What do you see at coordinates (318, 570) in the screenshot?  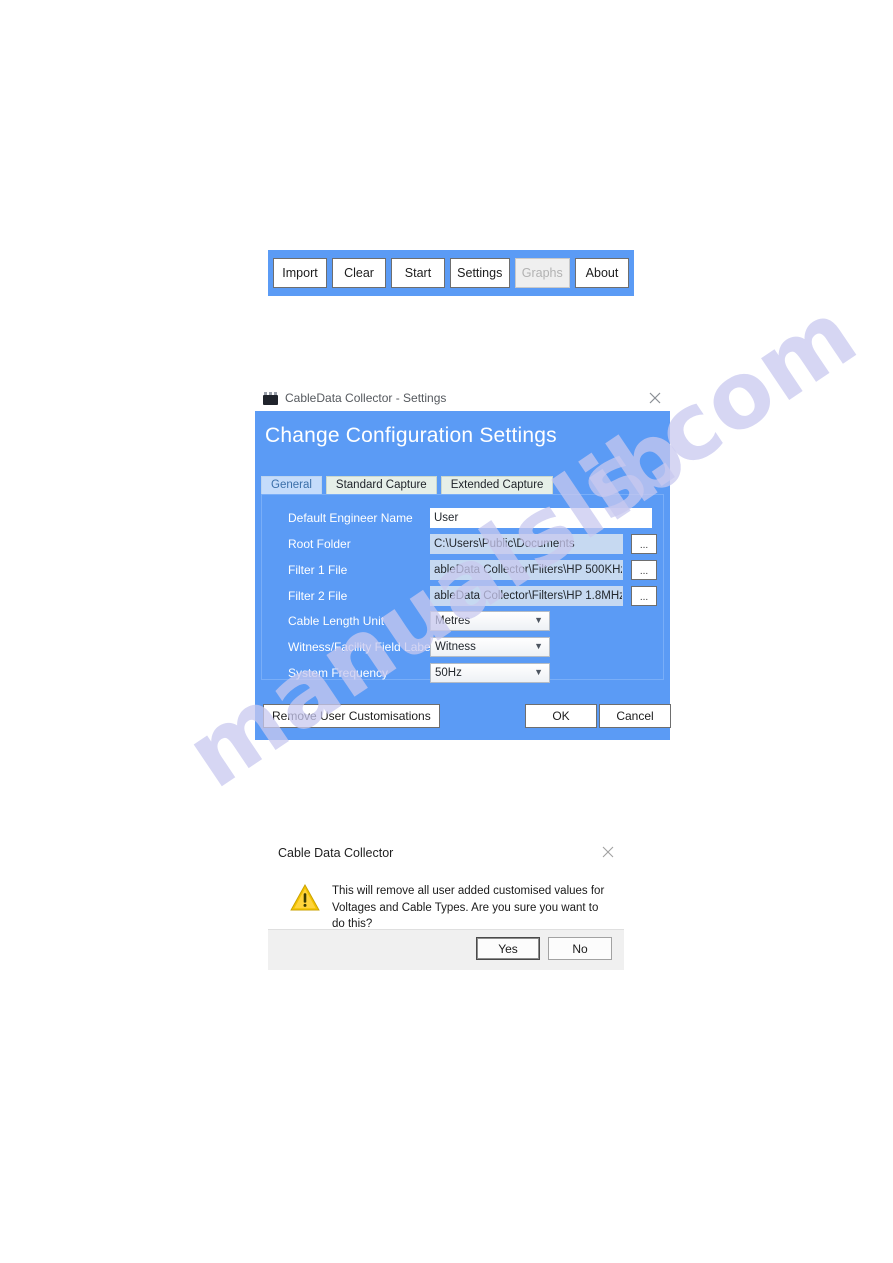 I see `label-filter-1-file: Filter 1 File` at bounding box center [318, 570].